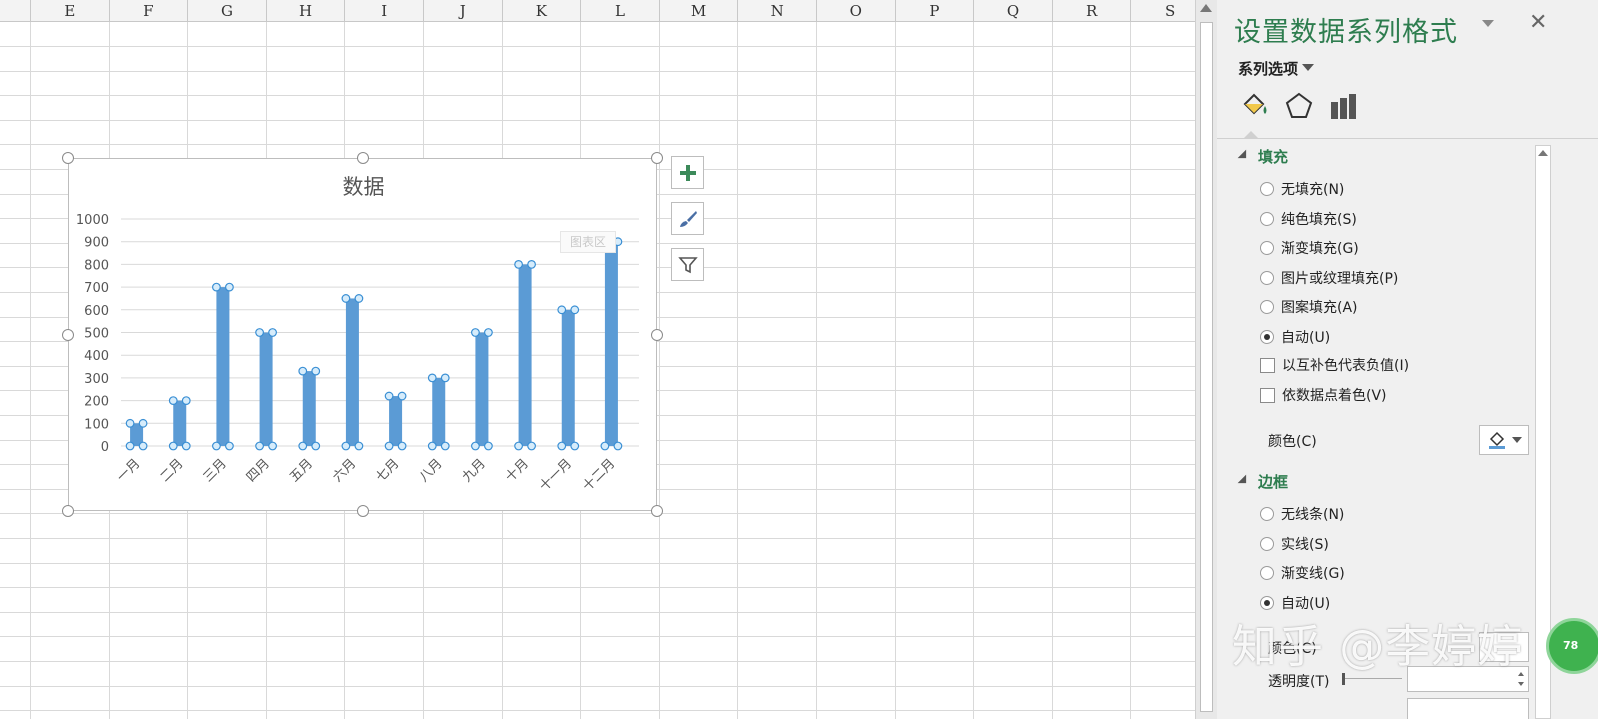 The height and width of the screenshot is (719, 1598). Describe the element at coordinates (1346, 366) in the screenshot. I see `invert-negative-label: 以互补色代表负值(I)` at that location.